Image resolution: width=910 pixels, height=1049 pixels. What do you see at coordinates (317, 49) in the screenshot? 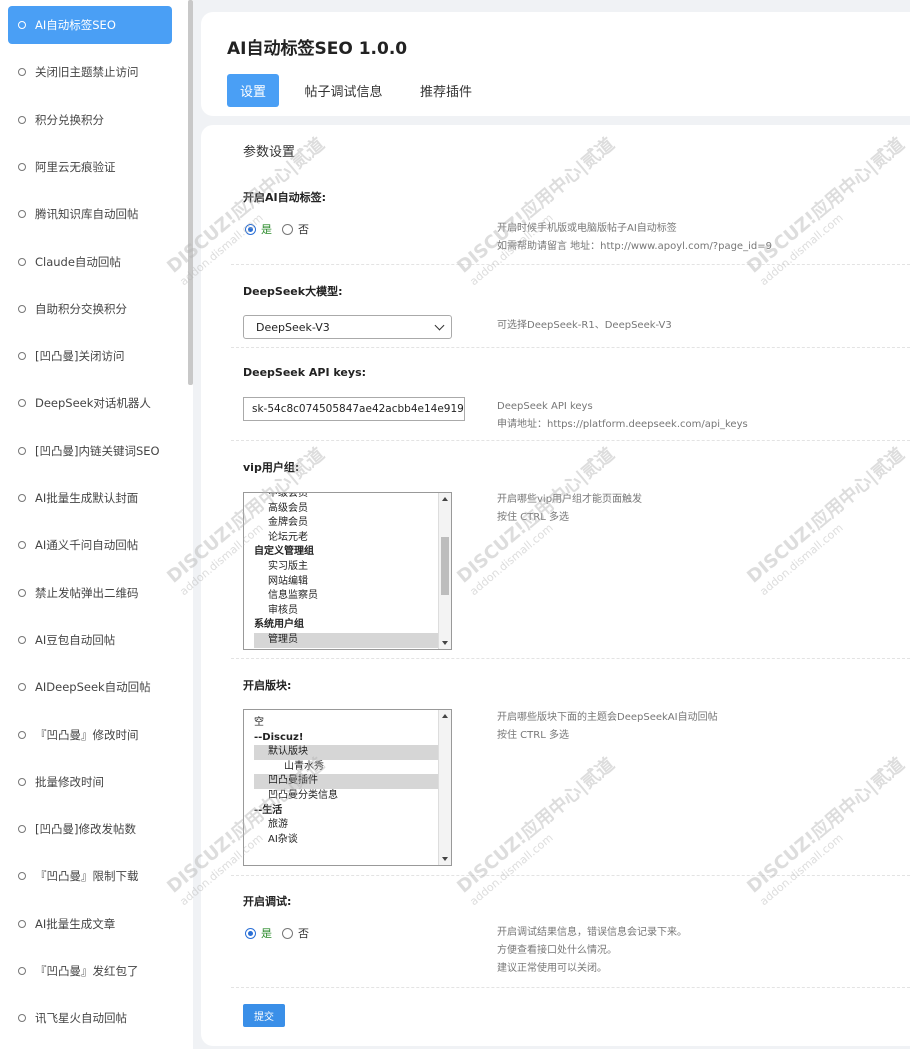
I see `page-title: AI自动标签SEO 1.0.0` at bounding box center [317, 49].